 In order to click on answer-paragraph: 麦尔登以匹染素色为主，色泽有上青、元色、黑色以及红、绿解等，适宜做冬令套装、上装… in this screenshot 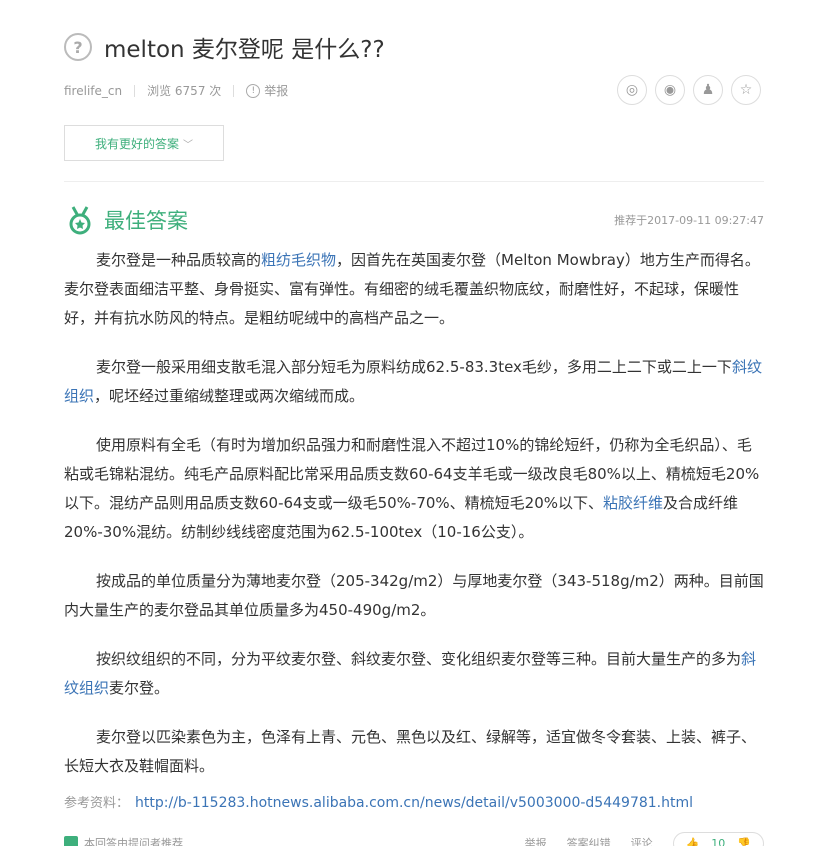, I will do `click(410, 751)`.